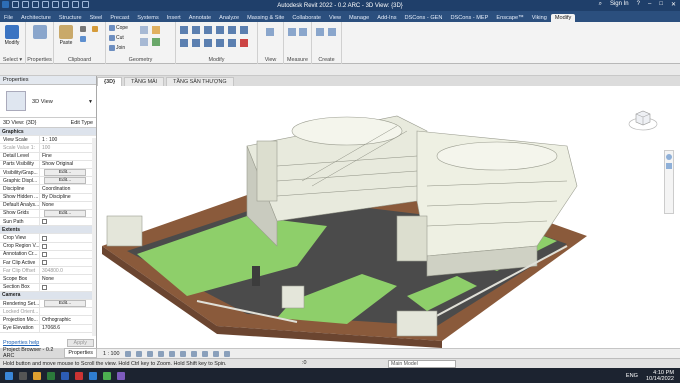 The width and height of the screenshot is (680, 383). I want to click on mirror-pick-icon, so click(208, 30).